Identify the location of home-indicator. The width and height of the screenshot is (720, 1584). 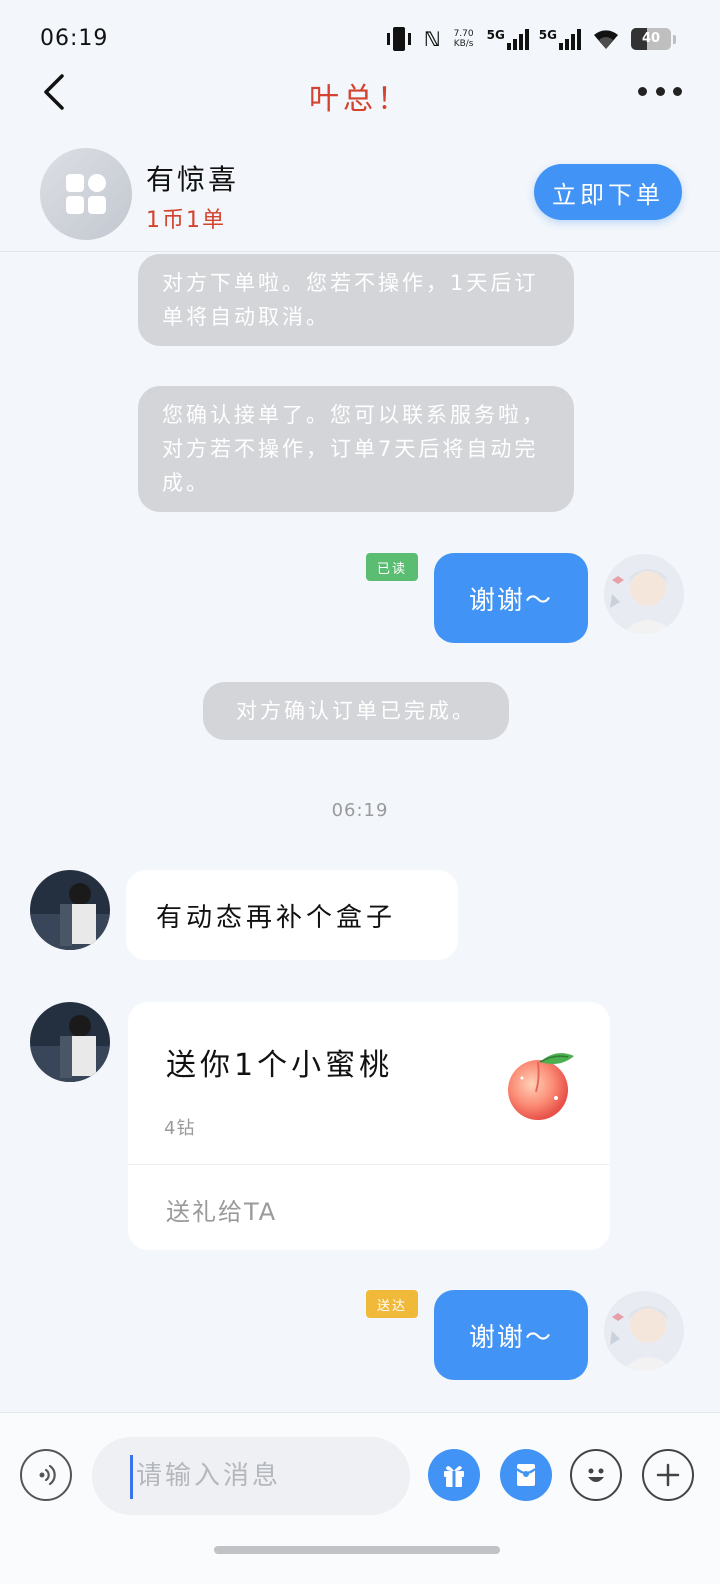
(357, 1550).